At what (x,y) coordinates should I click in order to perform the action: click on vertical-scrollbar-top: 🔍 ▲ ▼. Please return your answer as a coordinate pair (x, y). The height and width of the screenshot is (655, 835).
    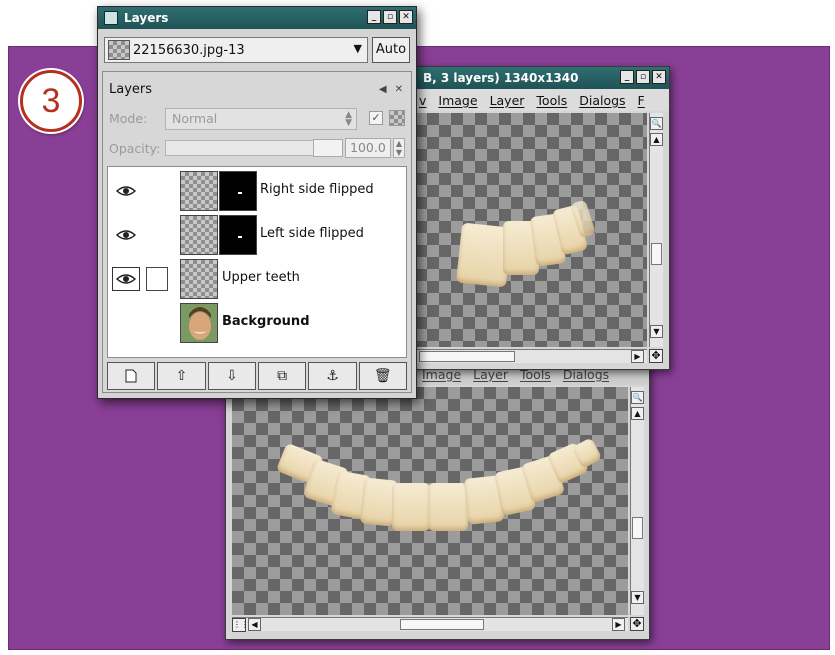
    Looking at the image, I should click on (656, 230).